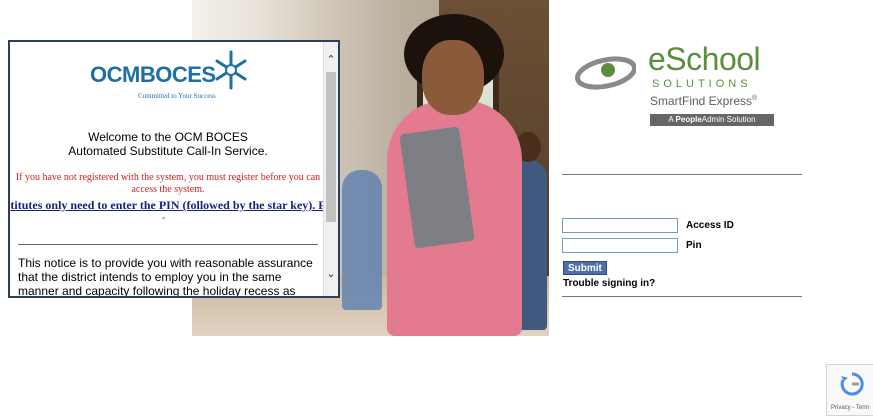  I want to click on scroll-thumb, so click(331, 147).